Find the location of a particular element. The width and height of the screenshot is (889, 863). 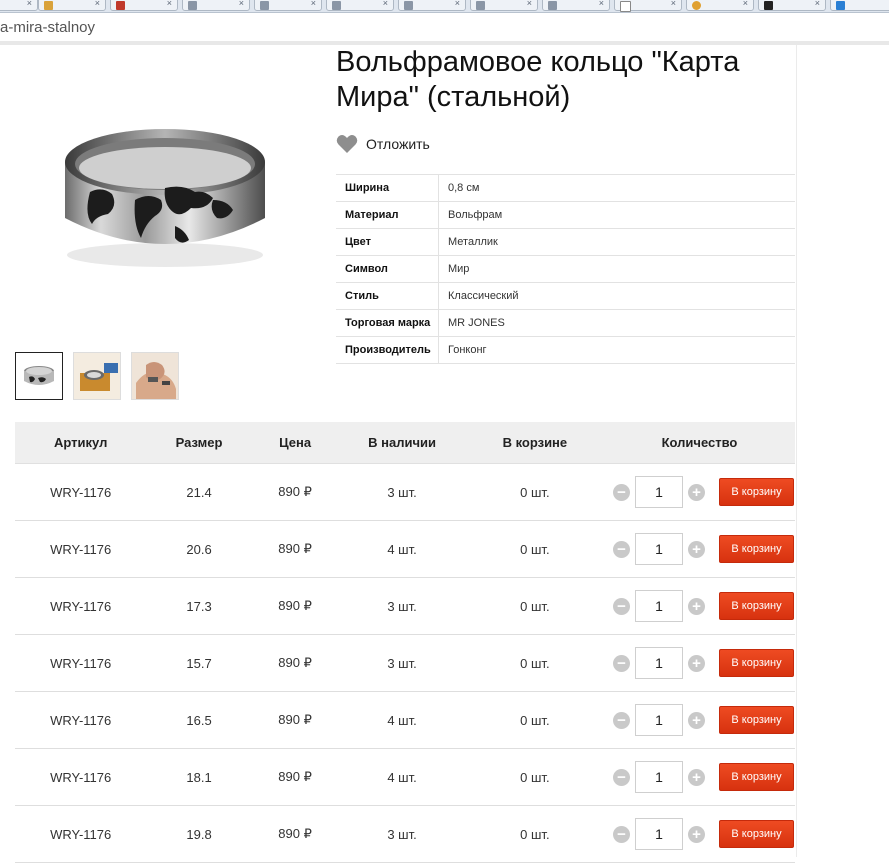

property-value: 0,8 см is located at coordinates (616, 188).